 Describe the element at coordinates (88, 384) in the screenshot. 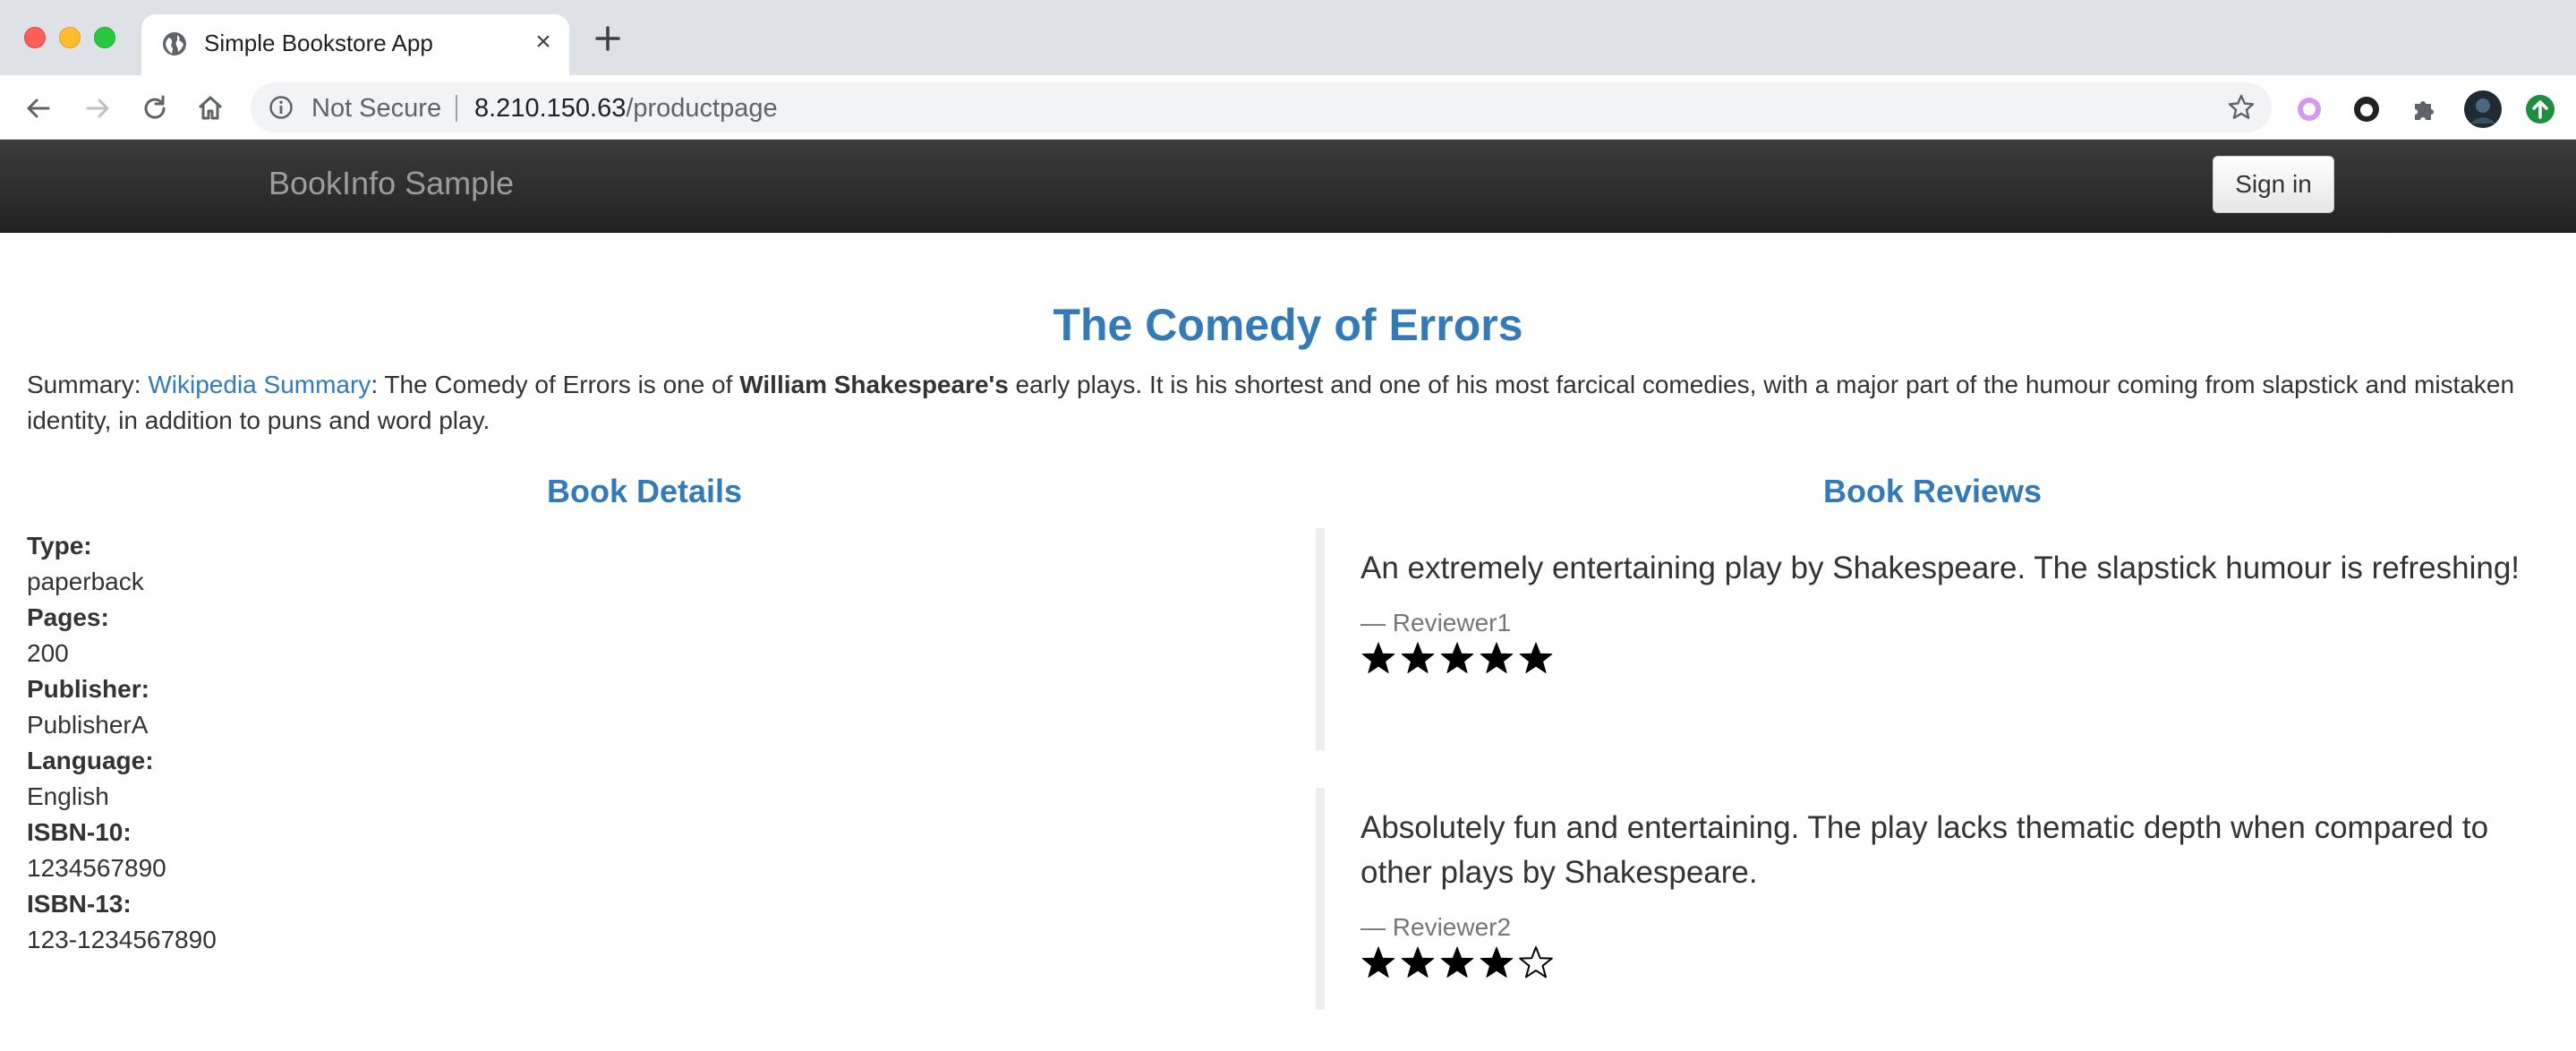

I see `summary-prefix: Summary:` at that location.